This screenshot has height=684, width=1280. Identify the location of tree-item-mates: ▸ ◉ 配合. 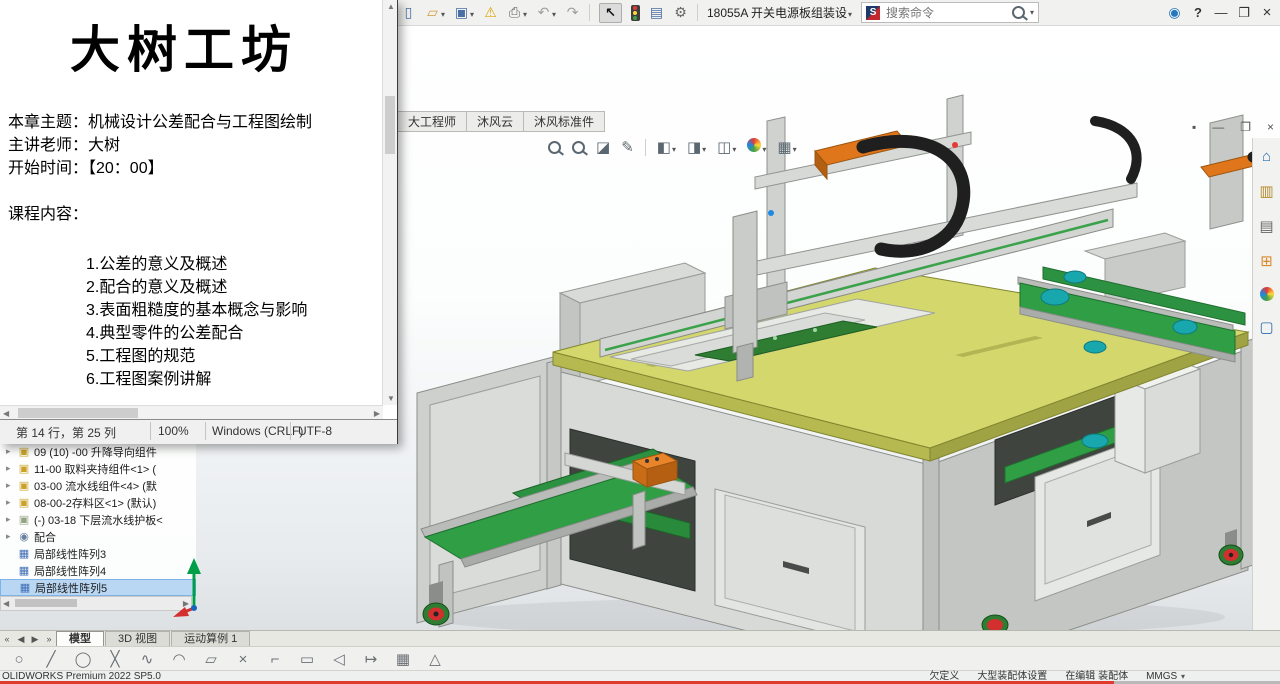
(98, 536).